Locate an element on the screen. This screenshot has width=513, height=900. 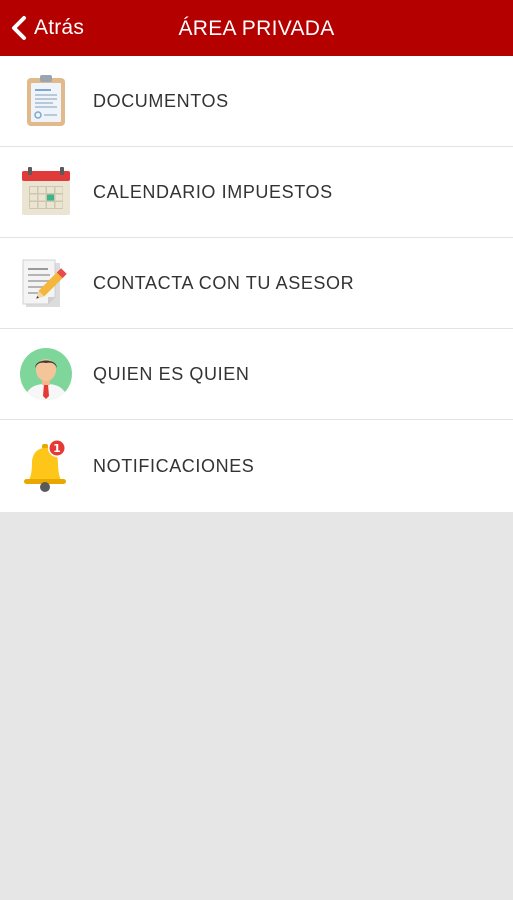
back-label: Atrás is located at coordinates (59, 27).